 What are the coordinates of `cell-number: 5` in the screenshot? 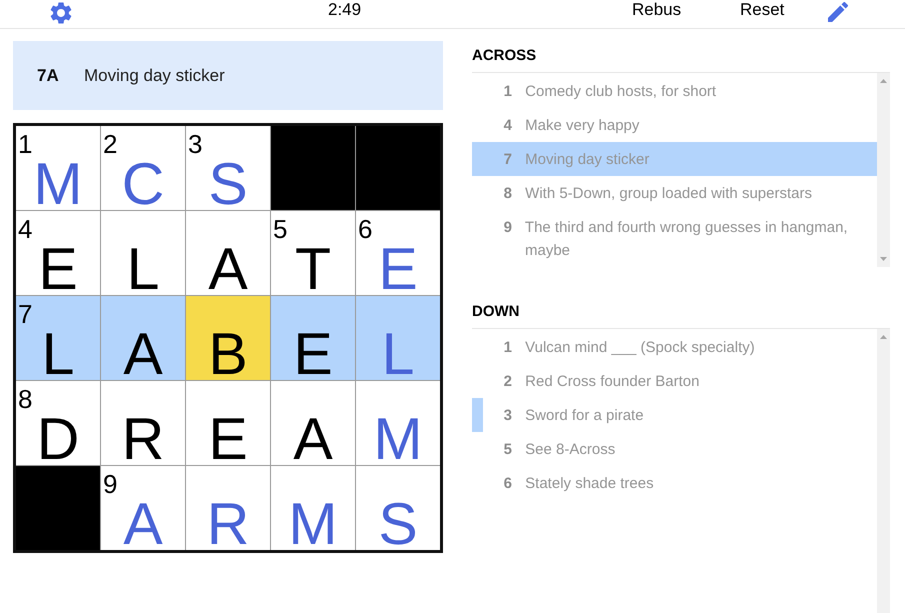 It's located at (280, 229).